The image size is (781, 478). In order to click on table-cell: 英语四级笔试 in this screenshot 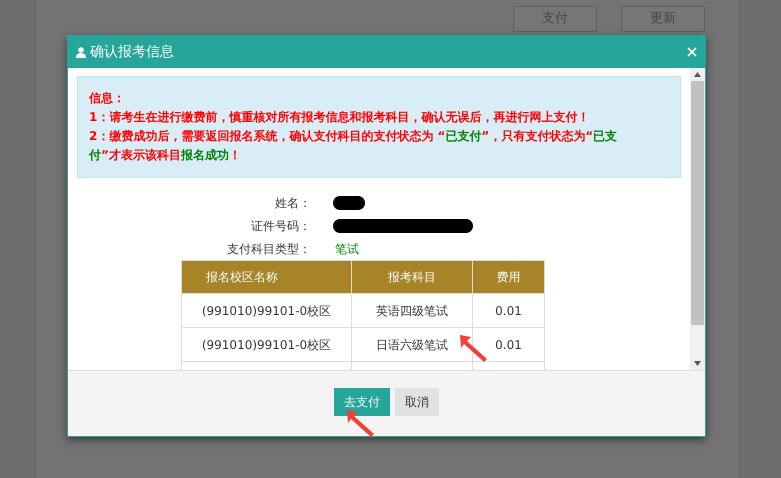, I will do `click(412, 311)`.